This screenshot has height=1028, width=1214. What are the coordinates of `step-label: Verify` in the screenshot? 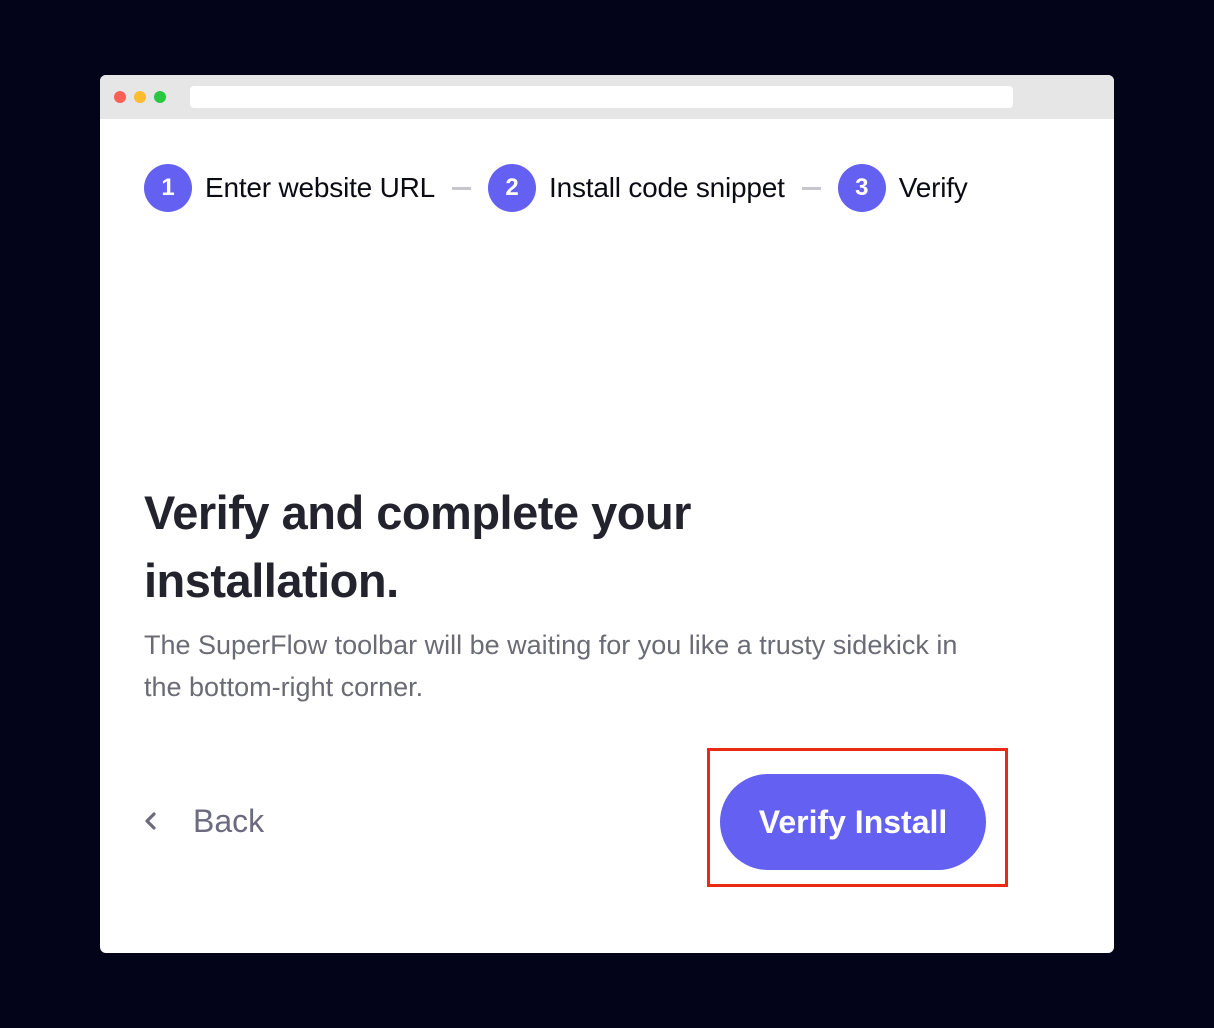 It's located at (933, 187).